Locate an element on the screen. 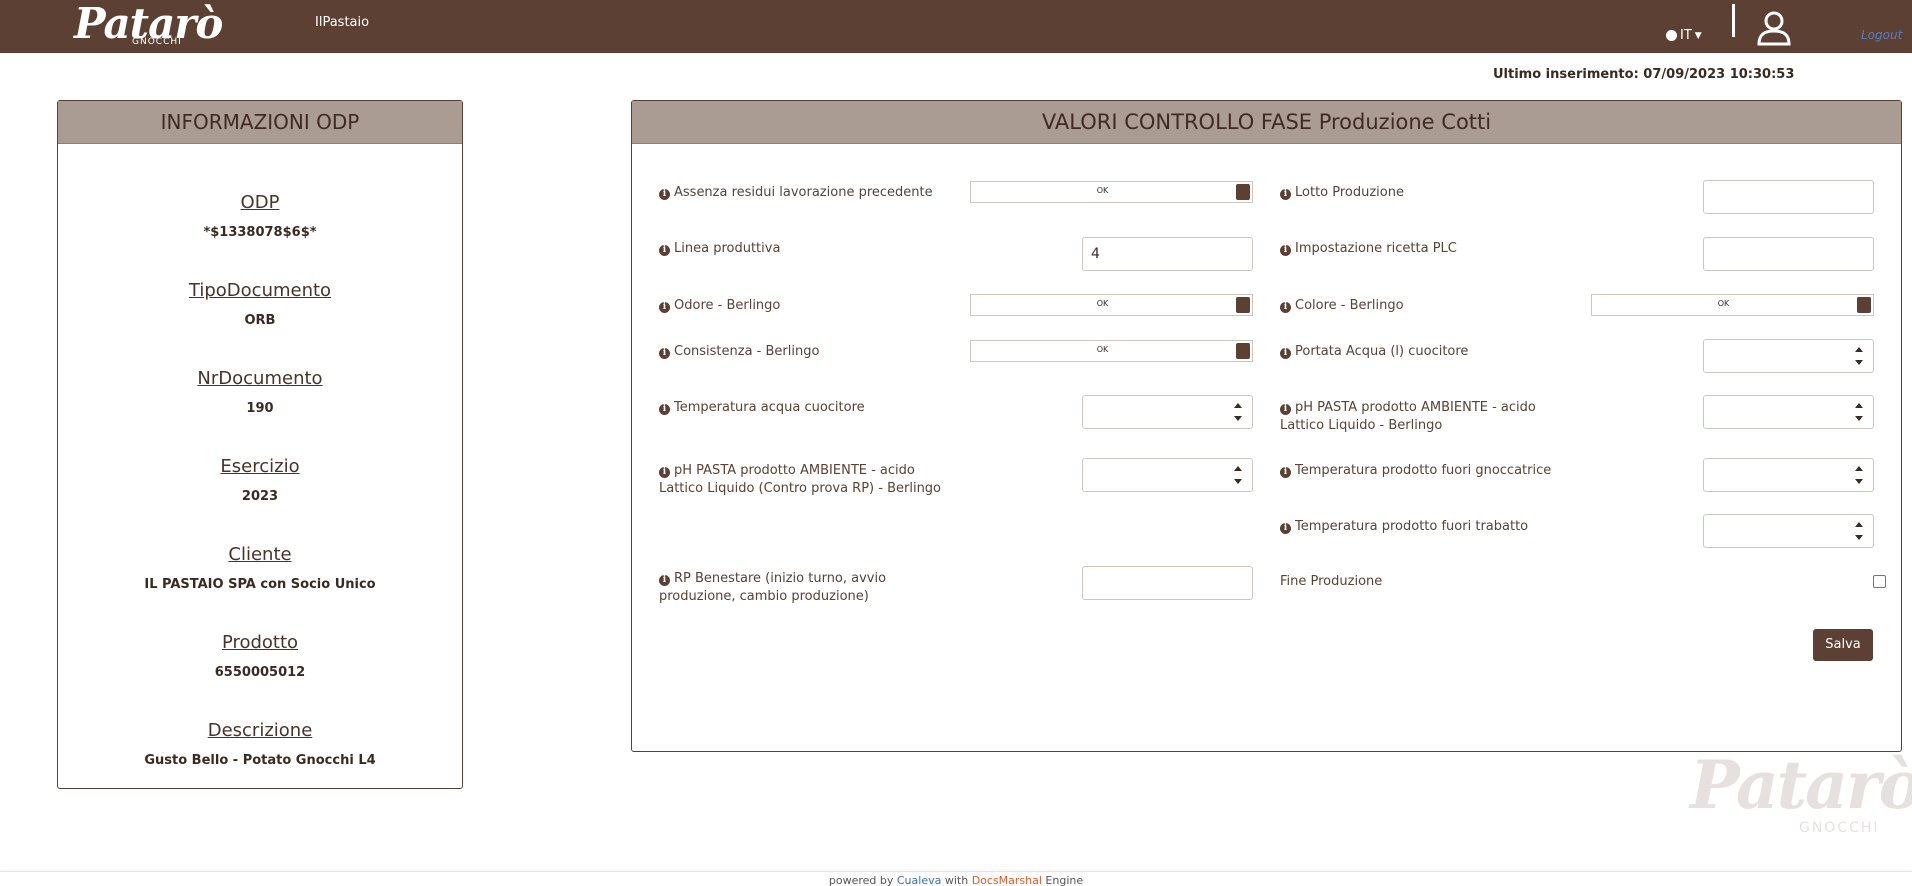 The width and height of the screenshot is (1912, 886). info-item-esercizio: Esercizio 2023 is located at coordinates (260, 480).